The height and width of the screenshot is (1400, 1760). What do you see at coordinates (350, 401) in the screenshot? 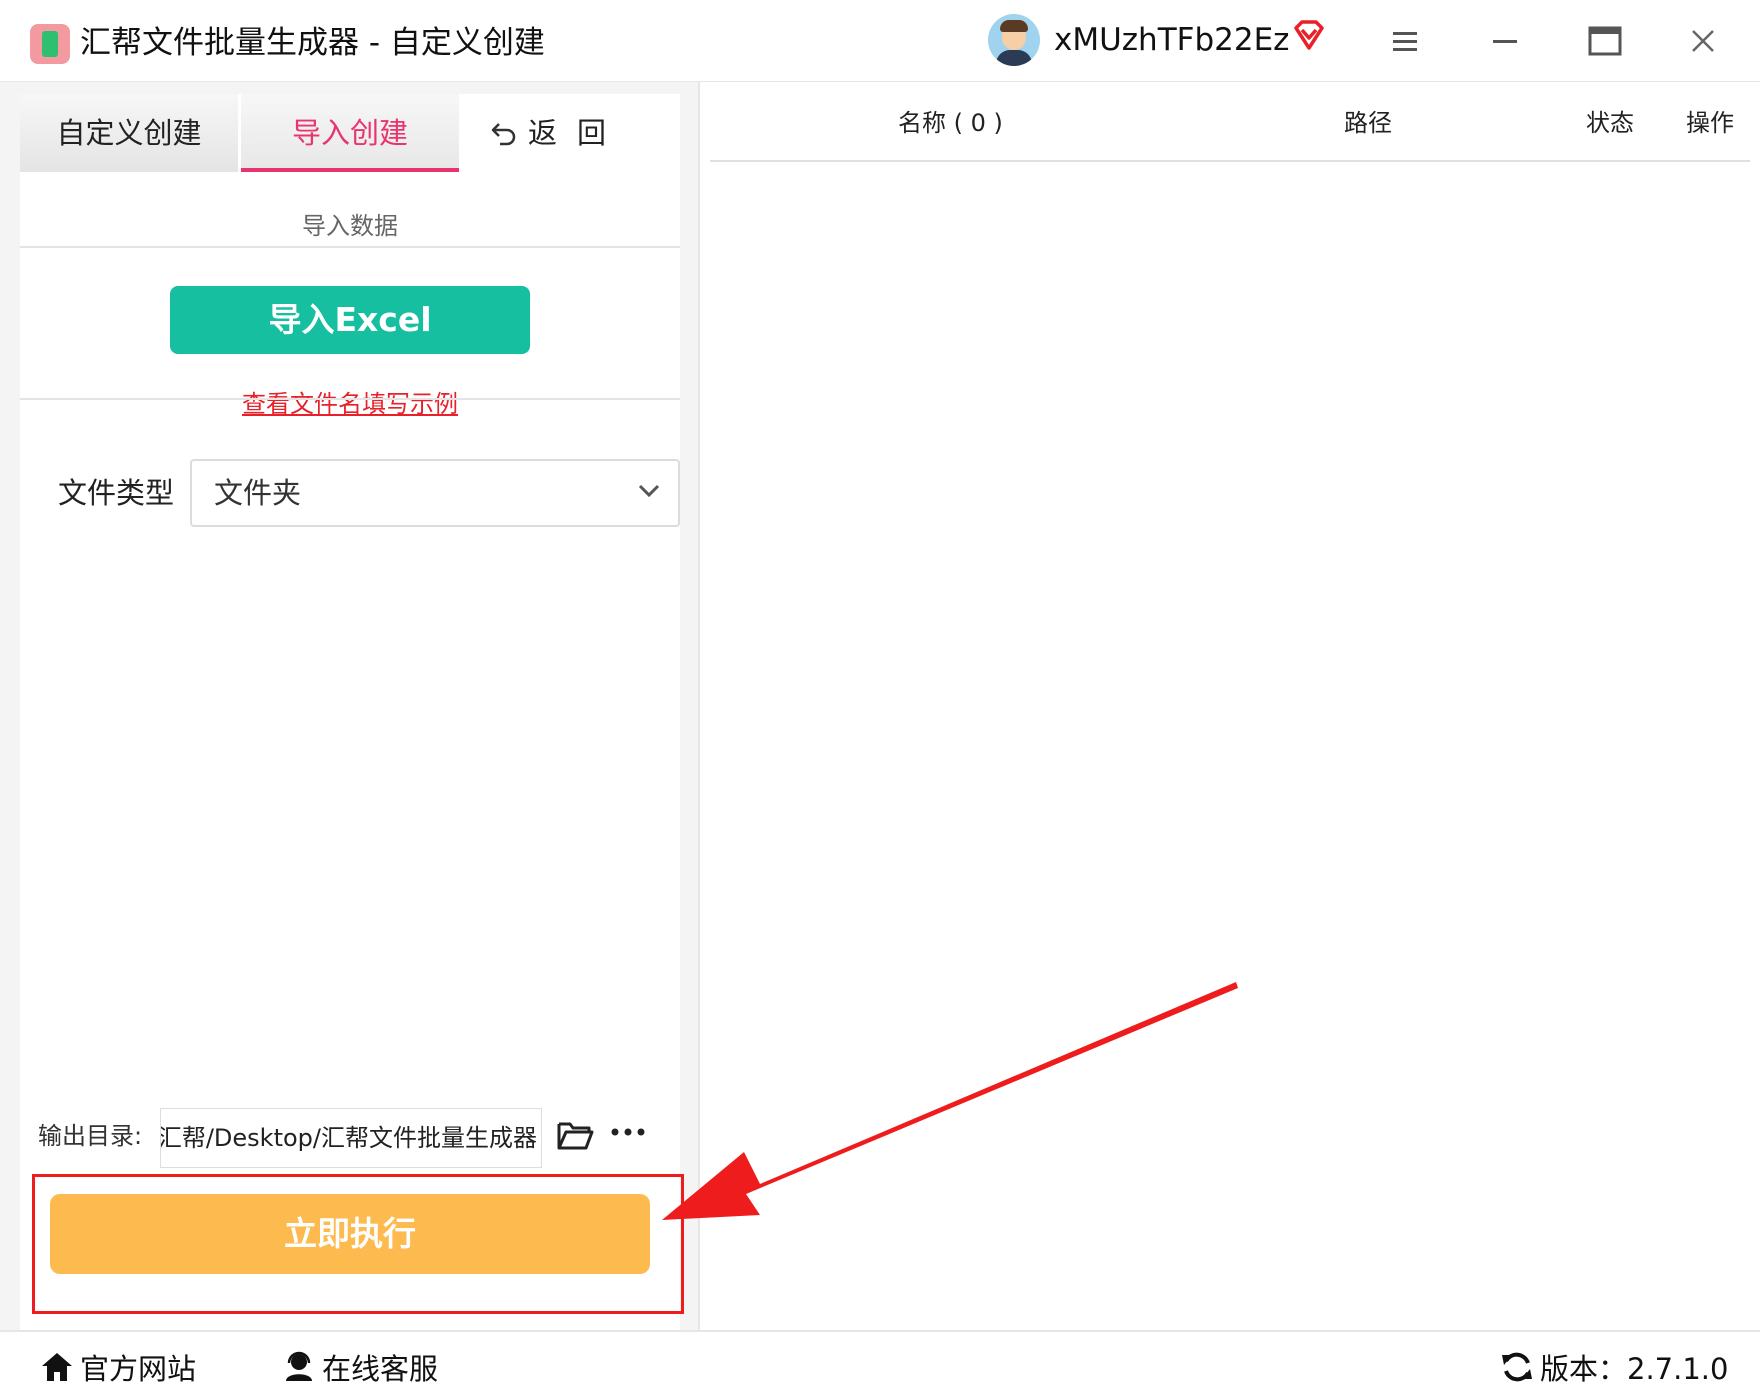
I see `filename-example-link: 查看文件名填写示例` at bounding box center [350, 401].